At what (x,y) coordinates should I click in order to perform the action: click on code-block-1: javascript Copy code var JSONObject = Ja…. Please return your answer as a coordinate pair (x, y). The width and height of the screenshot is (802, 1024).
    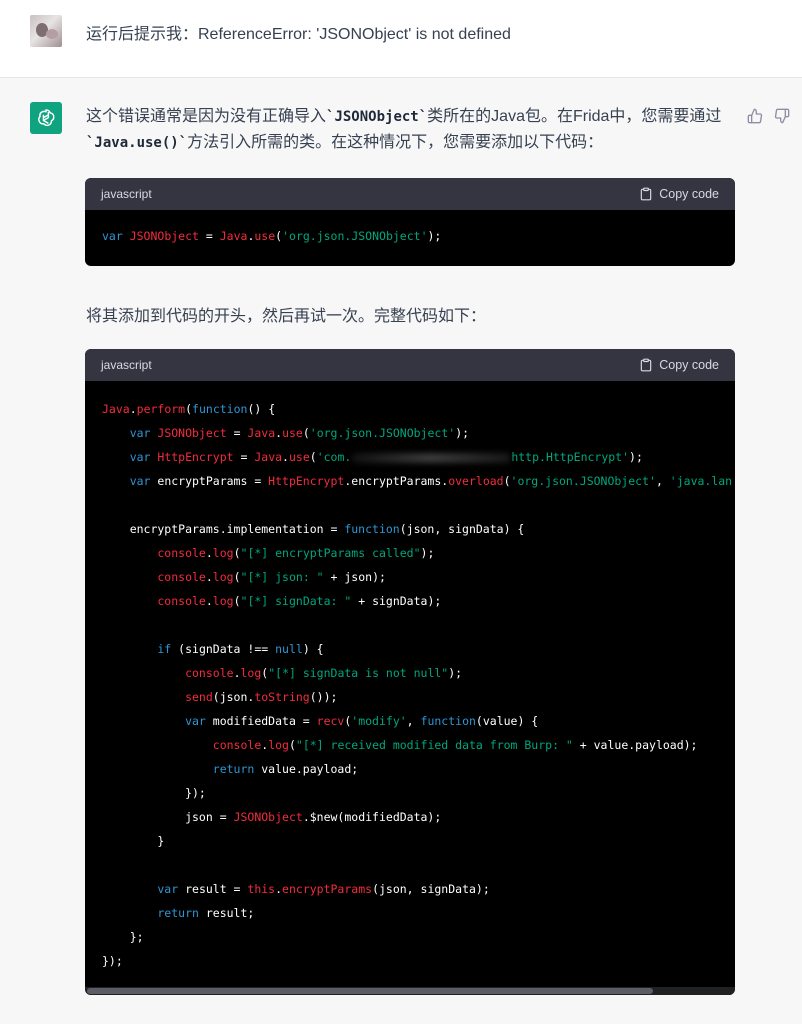
    Looking at the image, I should click on (410, 222).